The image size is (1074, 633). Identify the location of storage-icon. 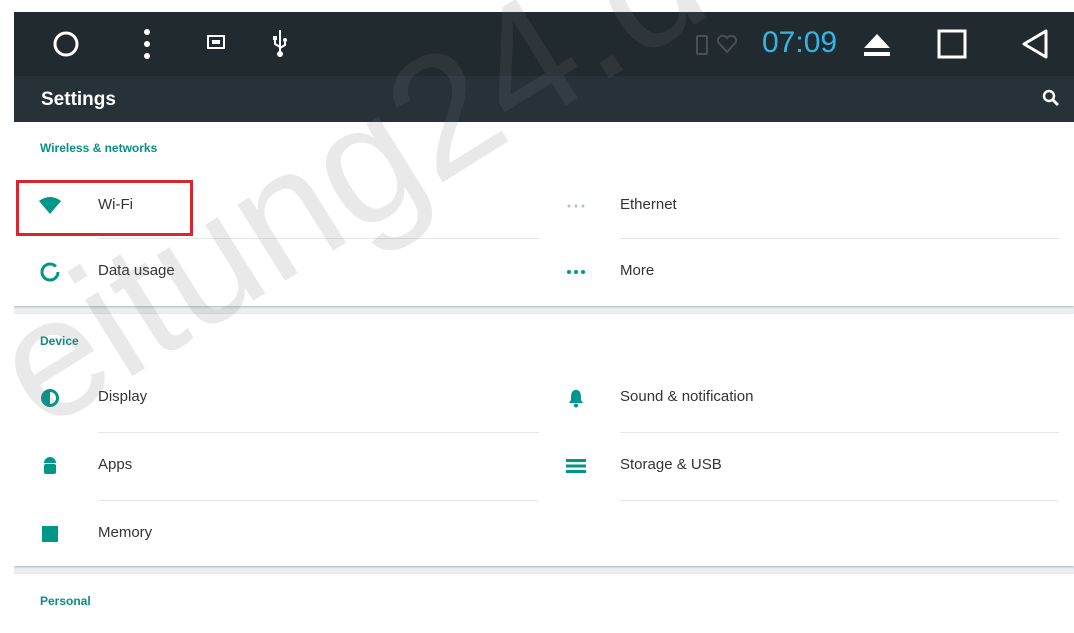
(576, 466).